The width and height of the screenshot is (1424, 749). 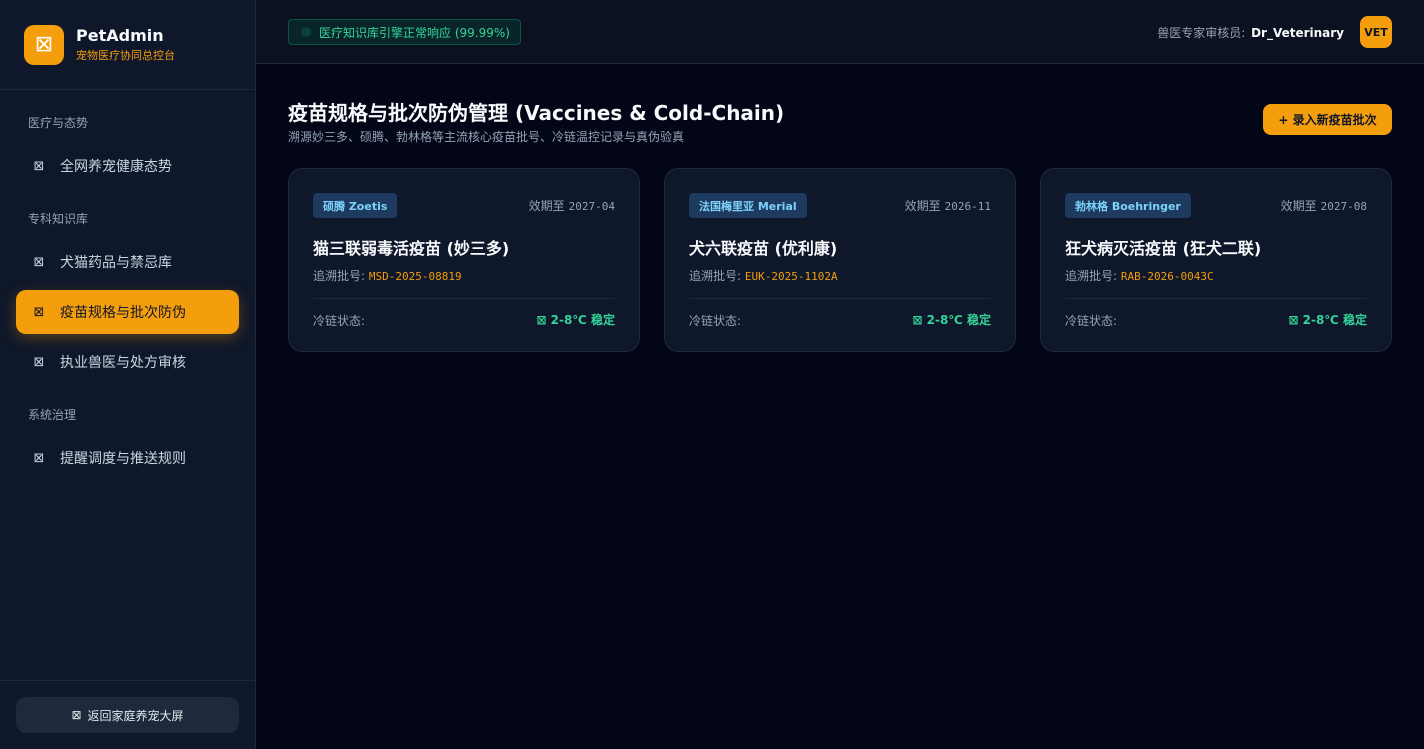 I want to click on reviewer-label: 兽医专家审核员:, so click(x=1201, y=33).